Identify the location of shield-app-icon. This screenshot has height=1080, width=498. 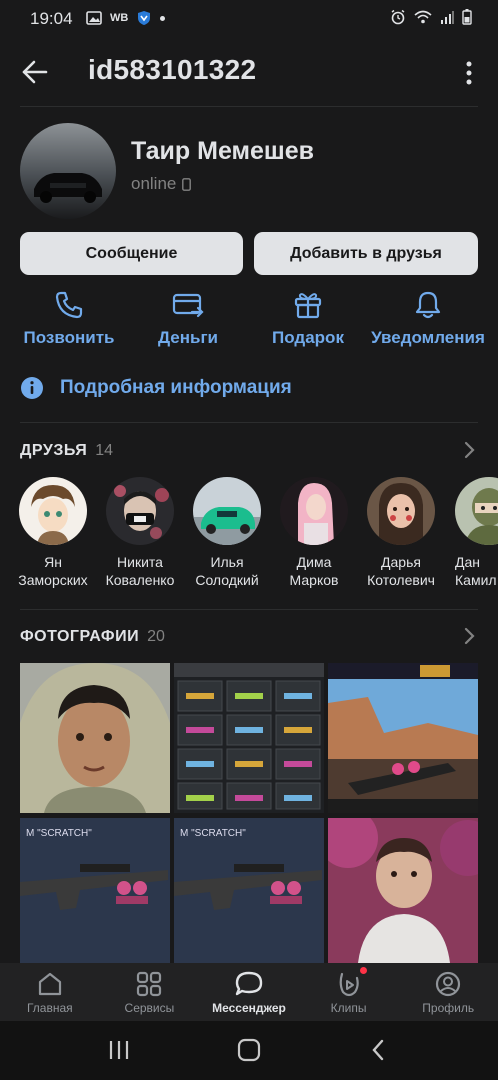
(144, 18).